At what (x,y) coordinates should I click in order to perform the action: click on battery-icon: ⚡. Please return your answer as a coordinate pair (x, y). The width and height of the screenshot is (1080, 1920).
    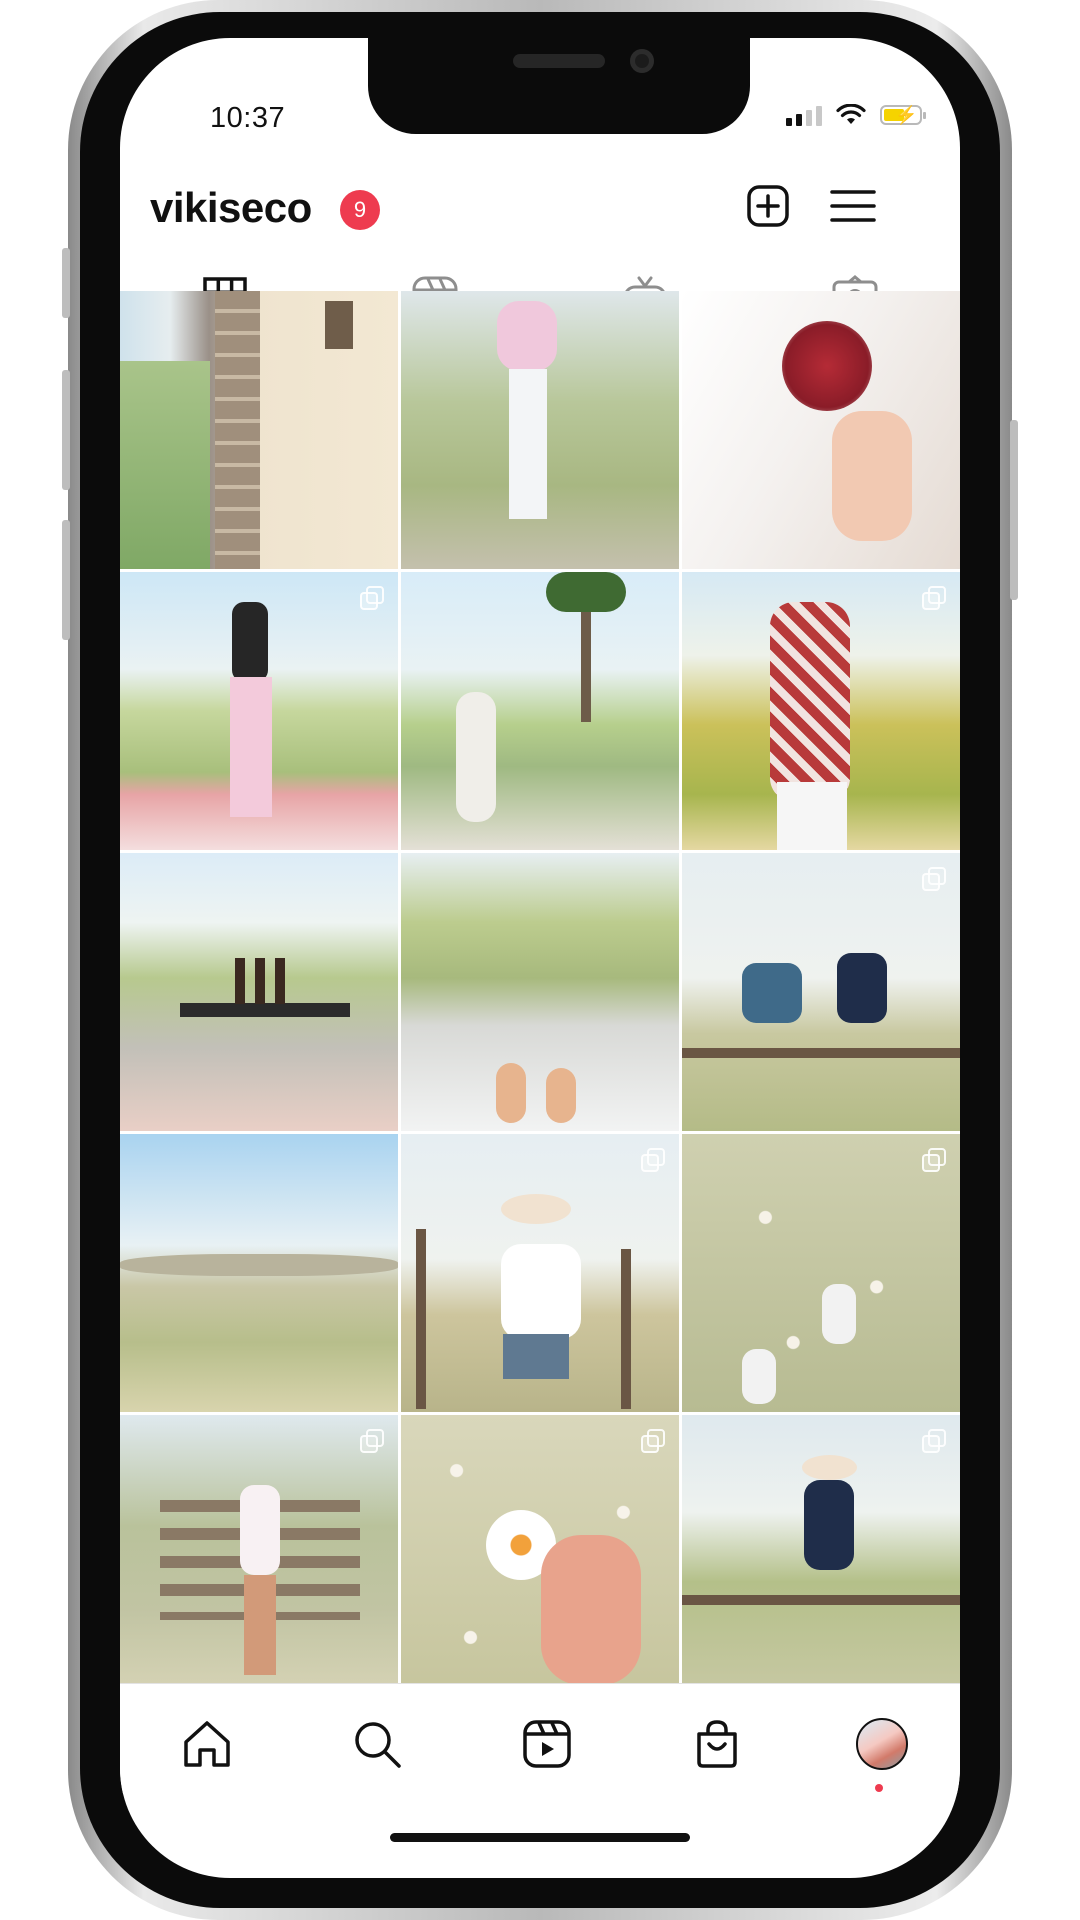
    Looking at the image, I should click on (903, 115).